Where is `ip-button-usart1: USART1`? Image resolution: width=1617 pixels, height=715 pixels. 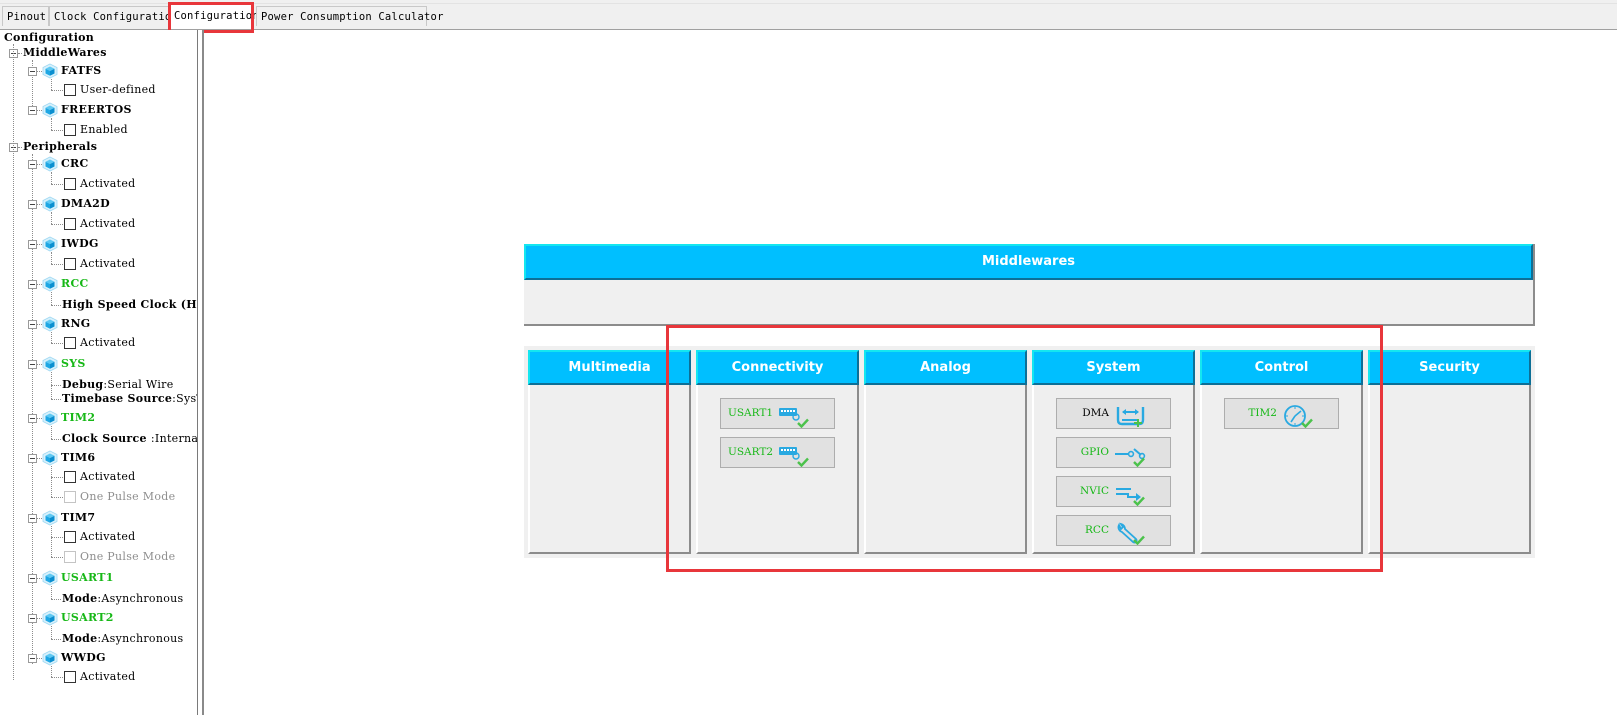 ip-button-usart1: USART1 is located at coordinates (777, 413).